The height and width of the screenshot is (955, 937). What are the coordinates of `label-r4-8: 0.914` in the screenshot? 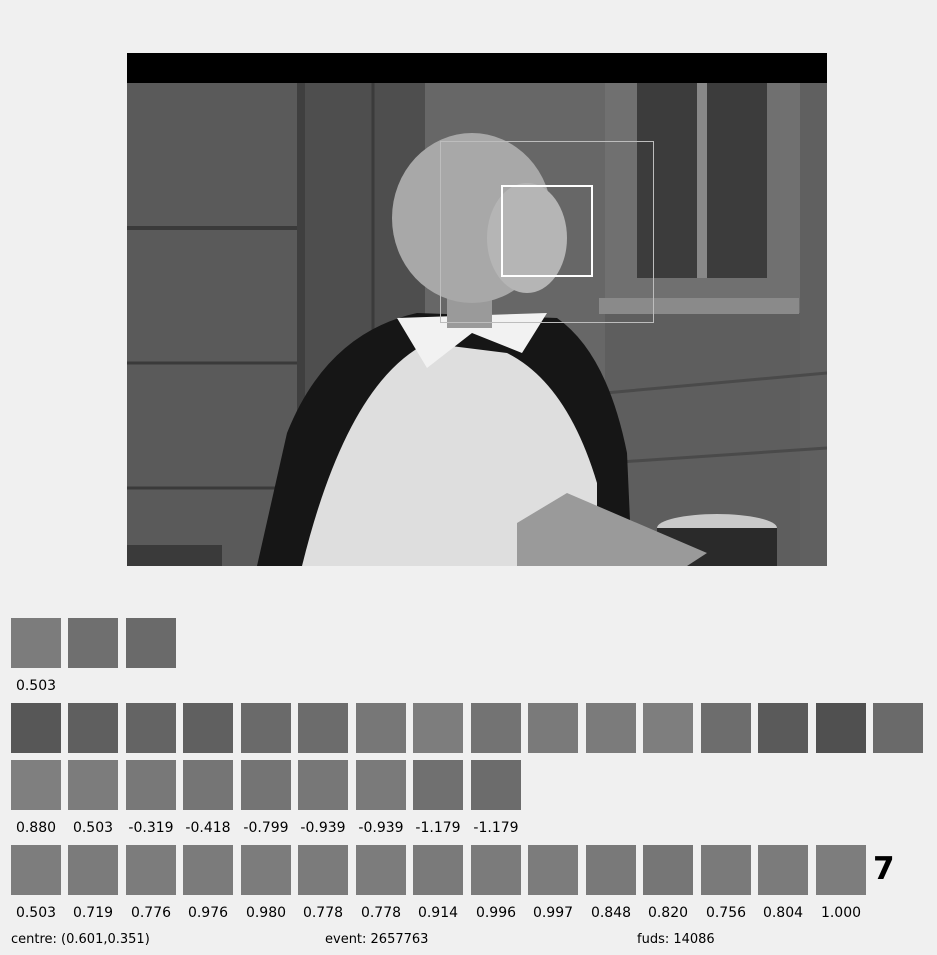 It's located at (438, 913).